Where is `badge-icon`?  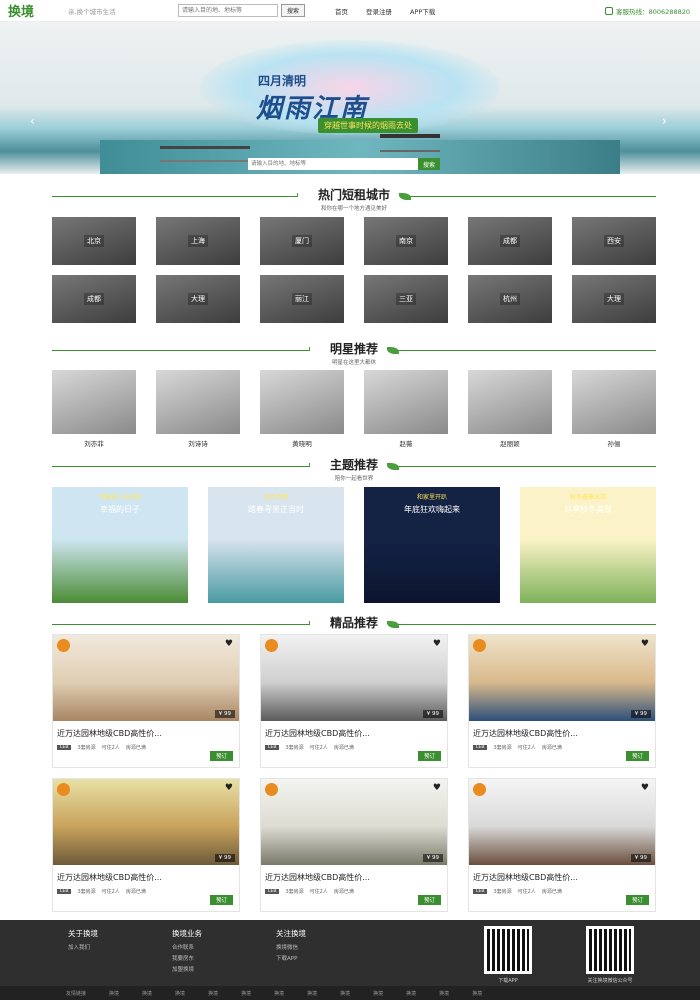 badge-icon is located at coordinates (271, 645).